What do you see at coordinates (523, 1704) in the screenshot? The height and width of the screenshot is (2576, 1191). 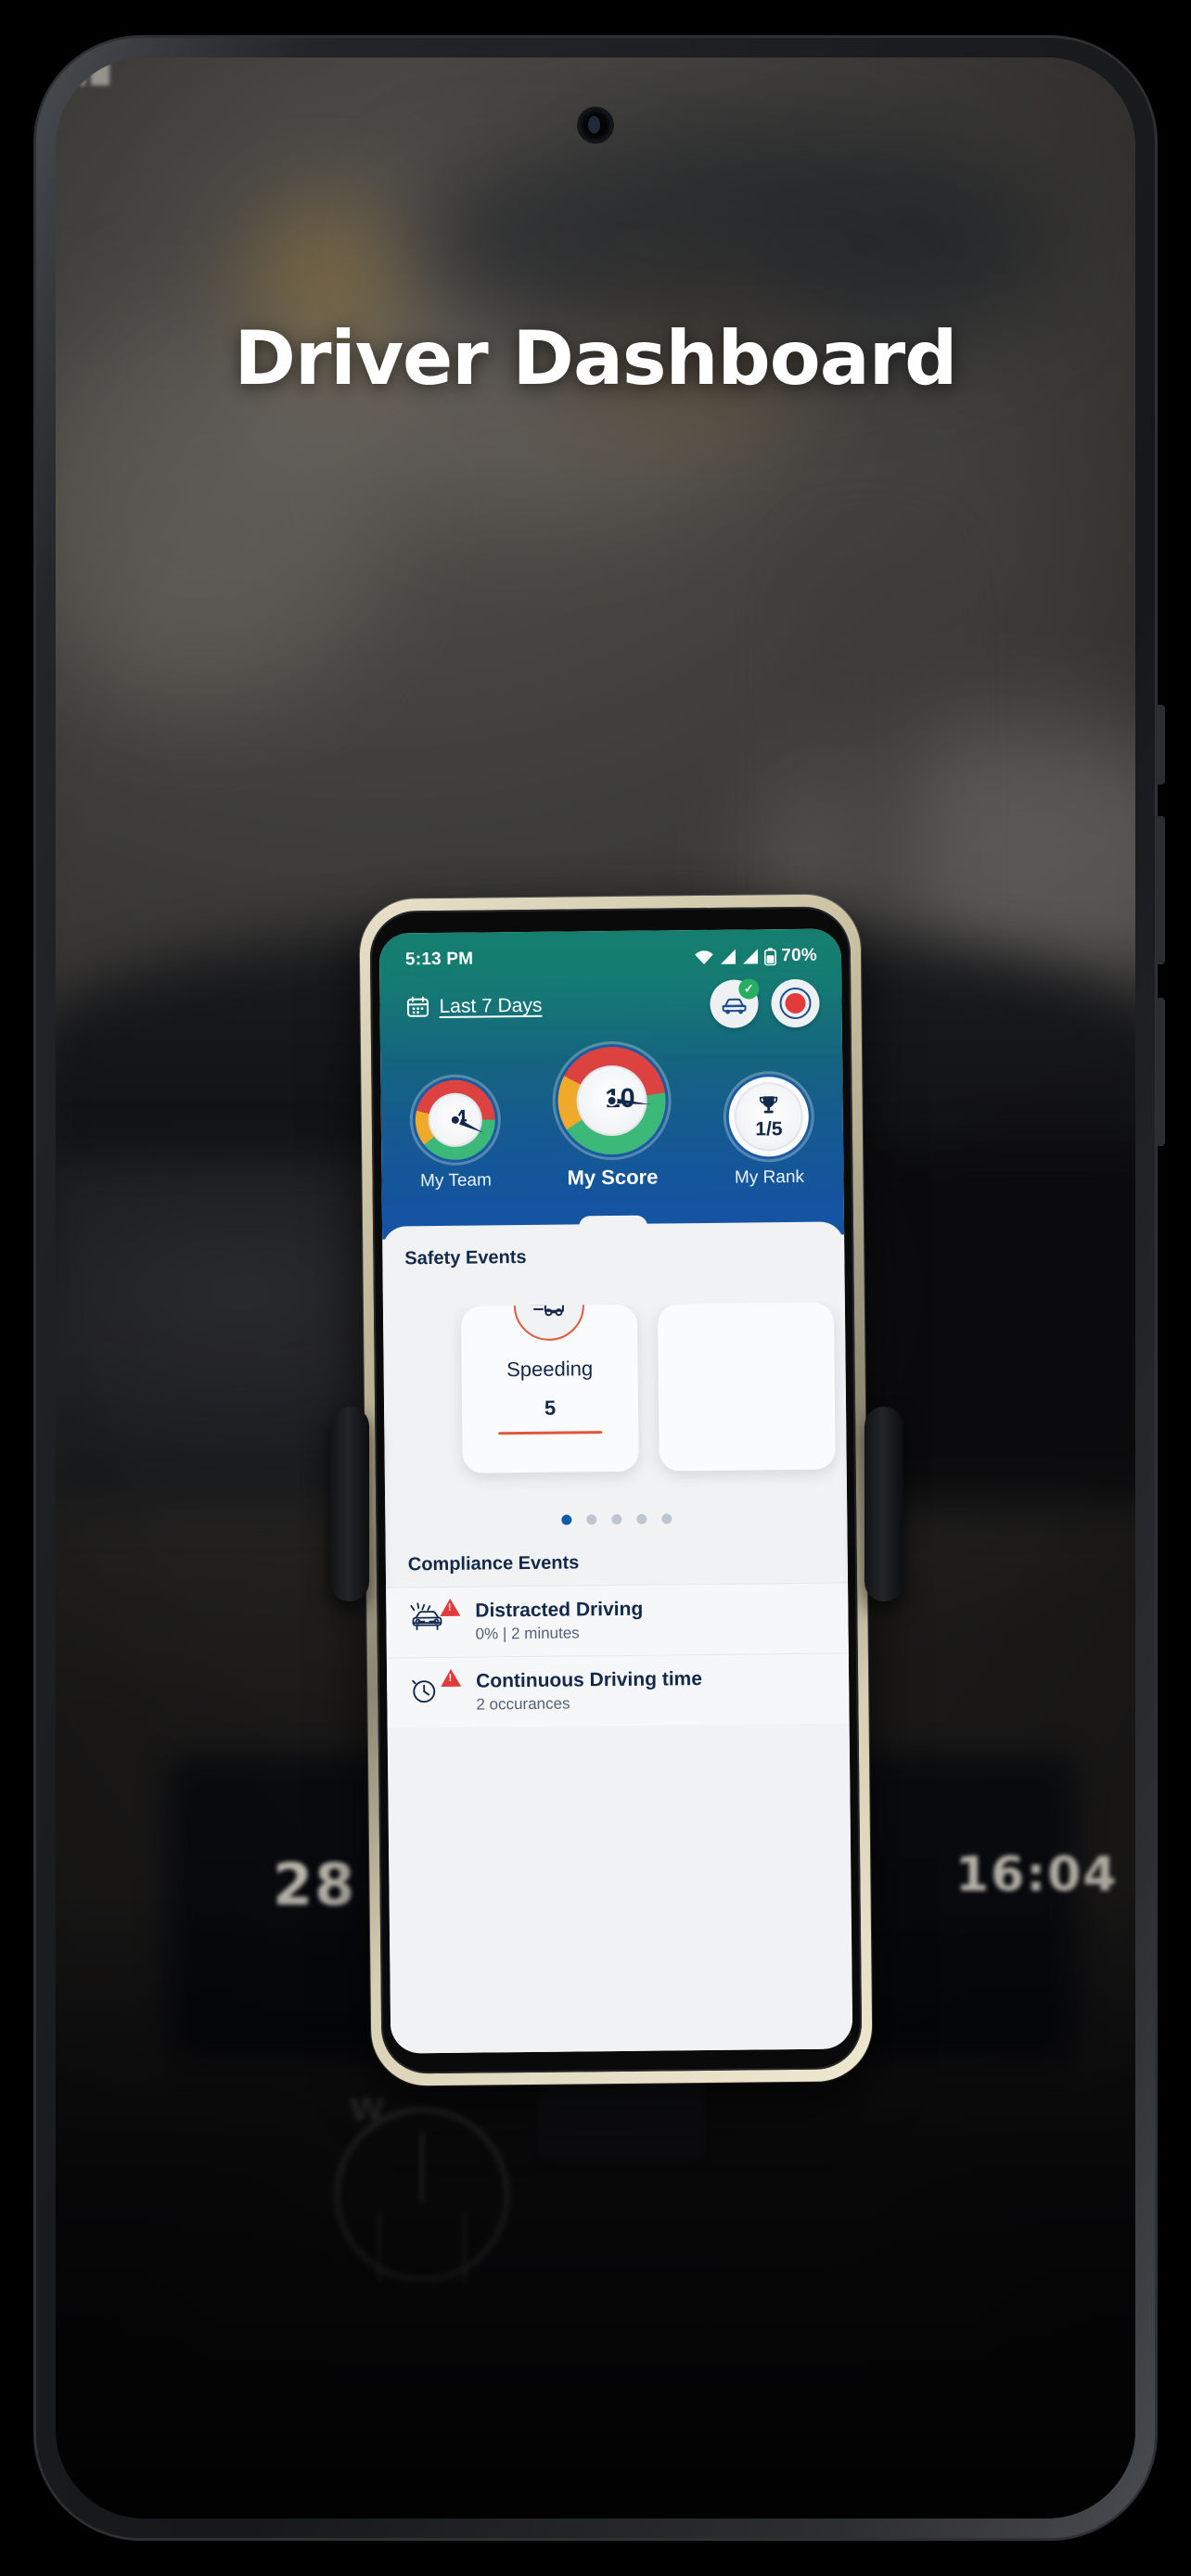 I see `compliance-row-detail: 2 occurances` at bounding box center [523, 1704].